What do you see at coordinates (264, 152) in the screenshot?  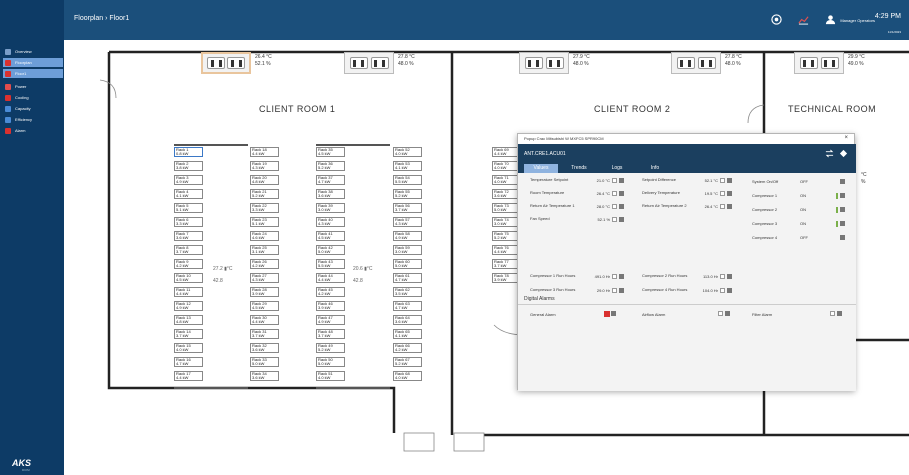 I see `rack-cell: Rack 18 4.4 kW` at bounding box center [264, 152].